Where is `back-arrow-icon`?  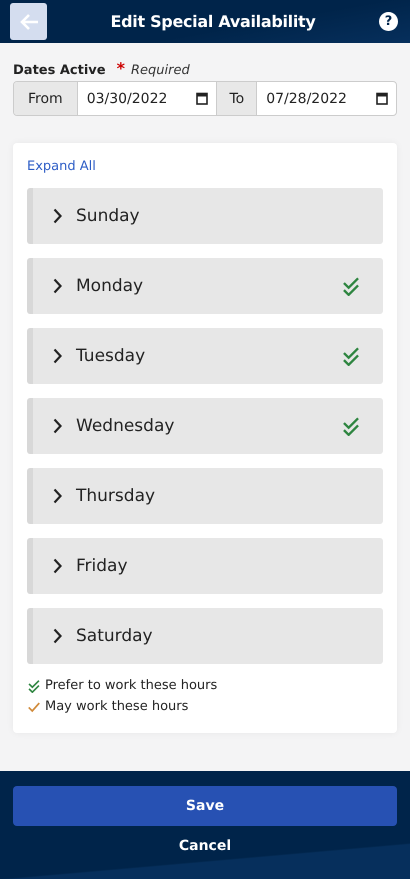 back-arrow-icon is located at coordinates (28, 21).